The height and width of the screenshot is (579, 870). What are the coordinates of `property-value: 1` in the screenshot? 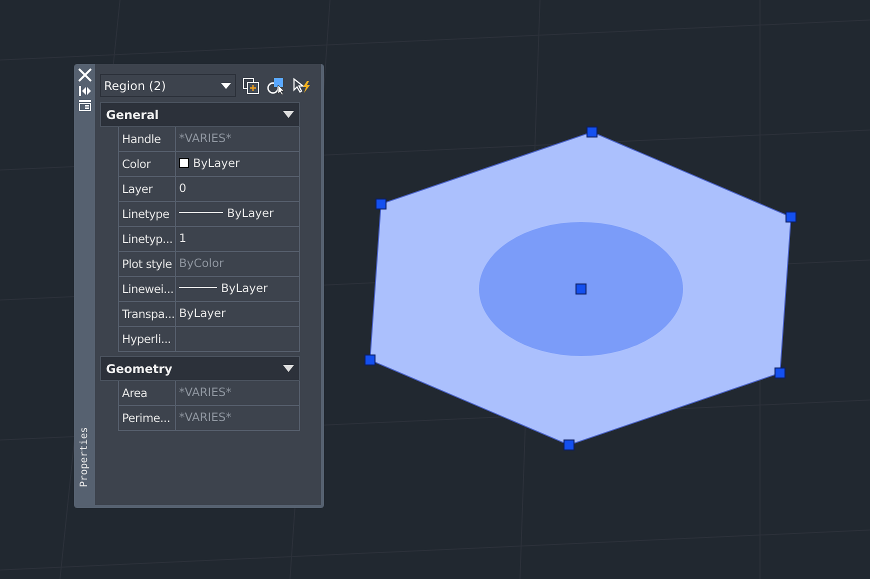 It's located at (182, 237).